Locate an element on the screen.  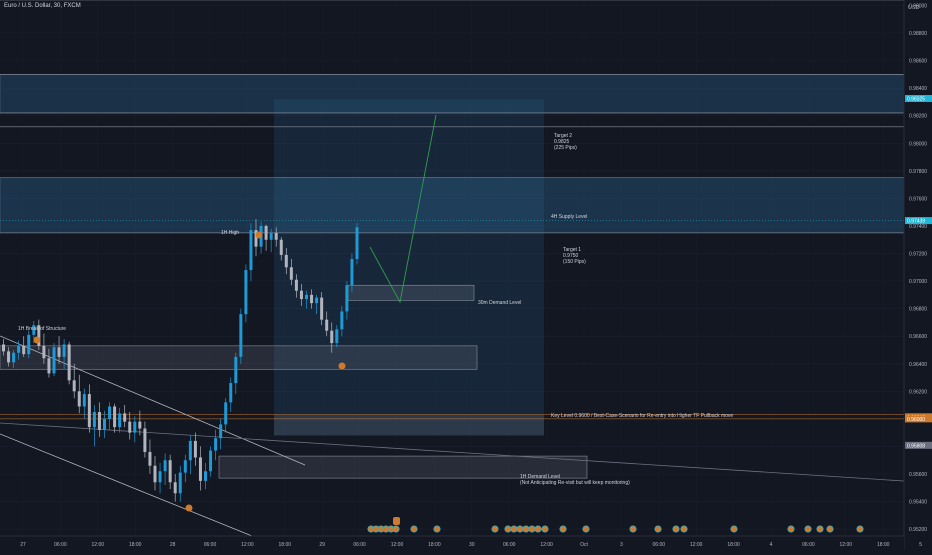
low-marker-mid is located at coordinates (342, 366).